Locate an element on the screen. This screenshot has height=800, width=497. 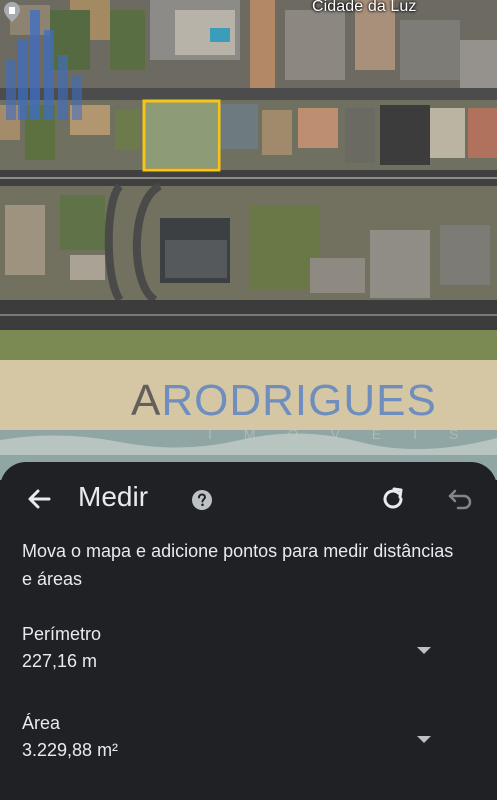
watermark-subtitle: IMÓVEIS is located at coordinates (349, 434).